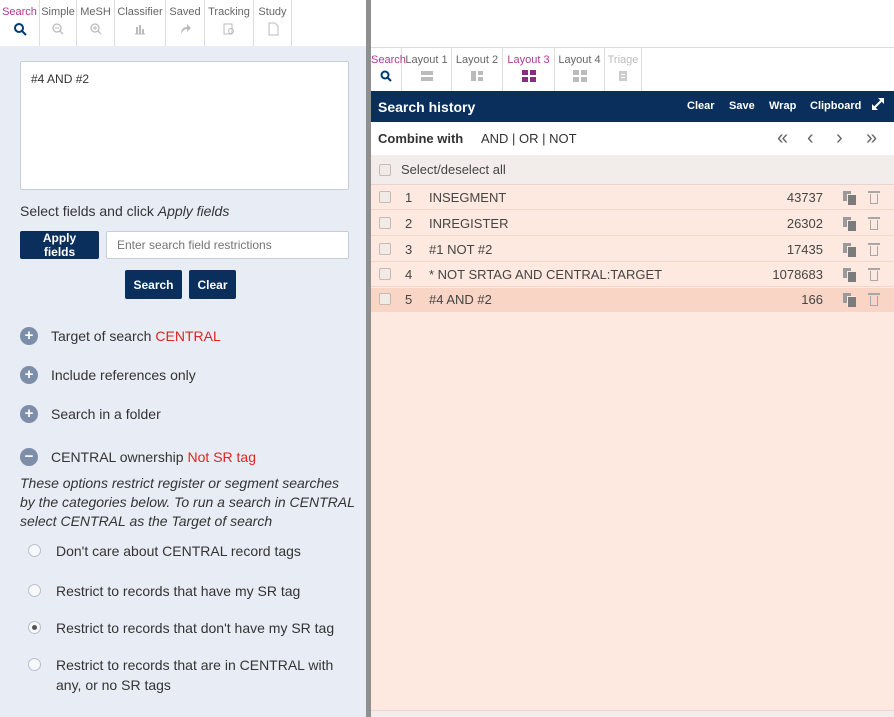 The height and width of the screenshot is (717, 894). I want to click on expand-icon, so click(878, 105).